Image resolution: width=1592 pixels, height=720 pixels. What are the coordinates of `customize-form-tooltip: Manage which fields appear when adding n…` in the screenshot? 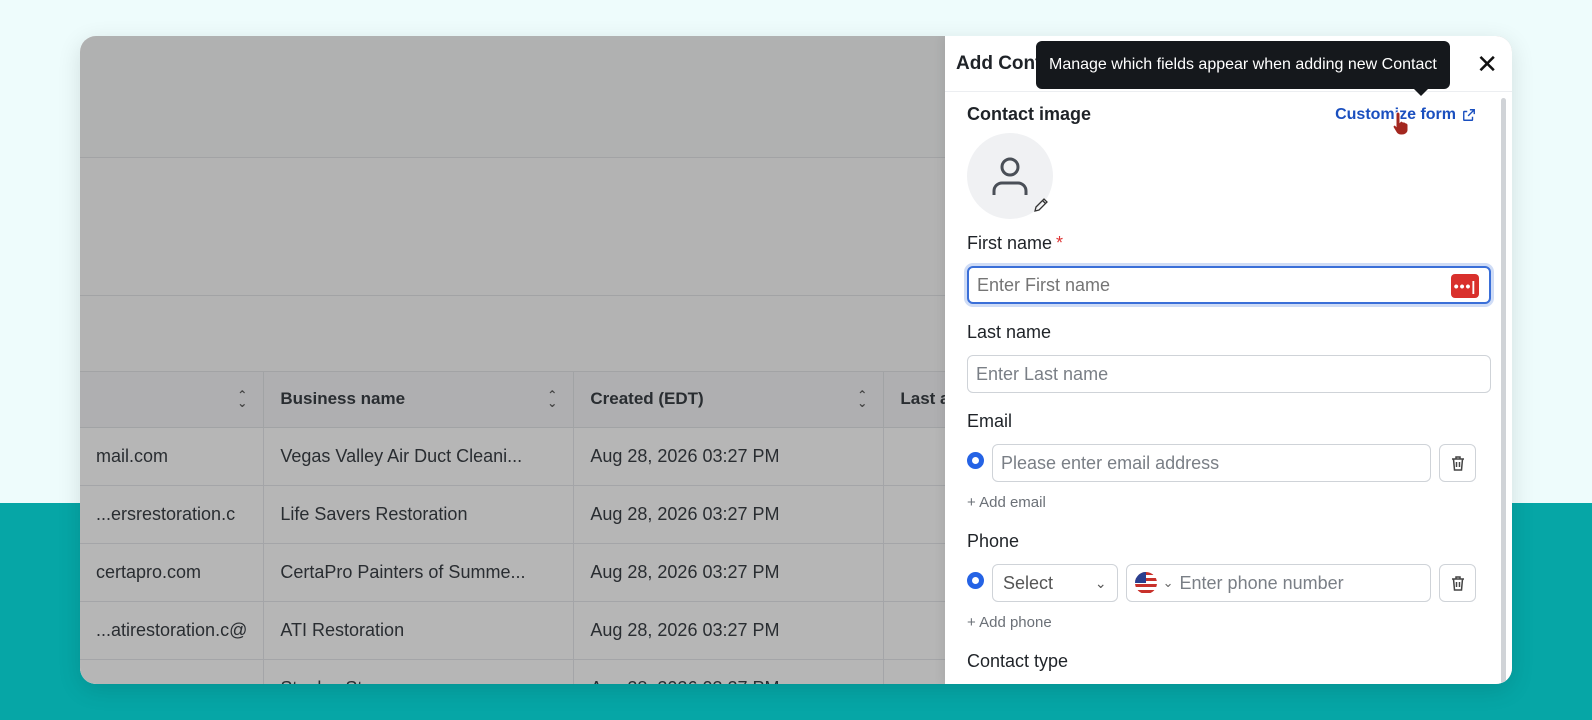 It's located at (1243, 68).